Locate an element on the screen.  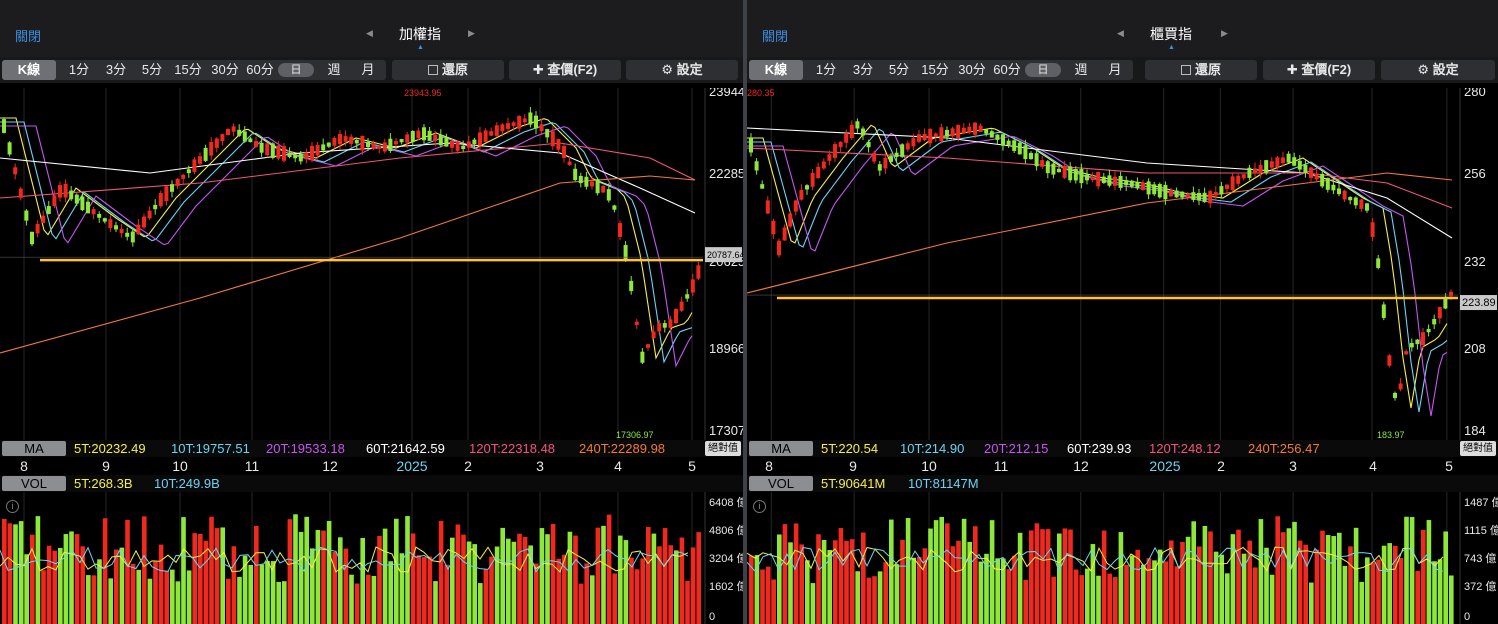
volume-chart: 1487 億 1115 億 743 億 372 億 0 is located at coordinates (1122, 558).